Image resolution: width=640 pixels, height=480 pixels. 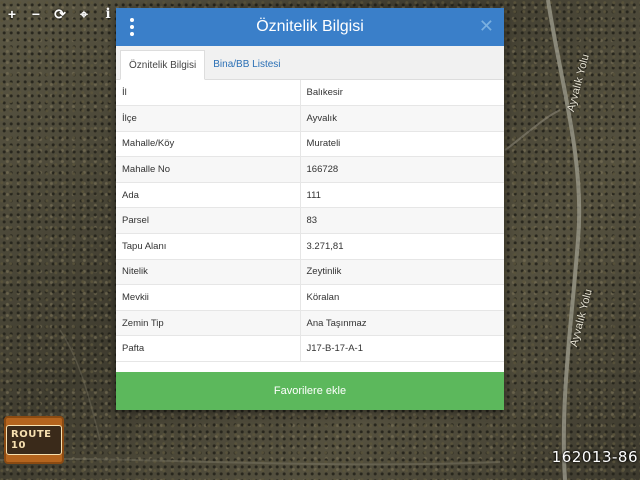 What do you see at coordinates (163, 65) in the screenshot?
I see `tab-attribute-info: Öznitelik Bilgisi` at bounding box center [163, 65].